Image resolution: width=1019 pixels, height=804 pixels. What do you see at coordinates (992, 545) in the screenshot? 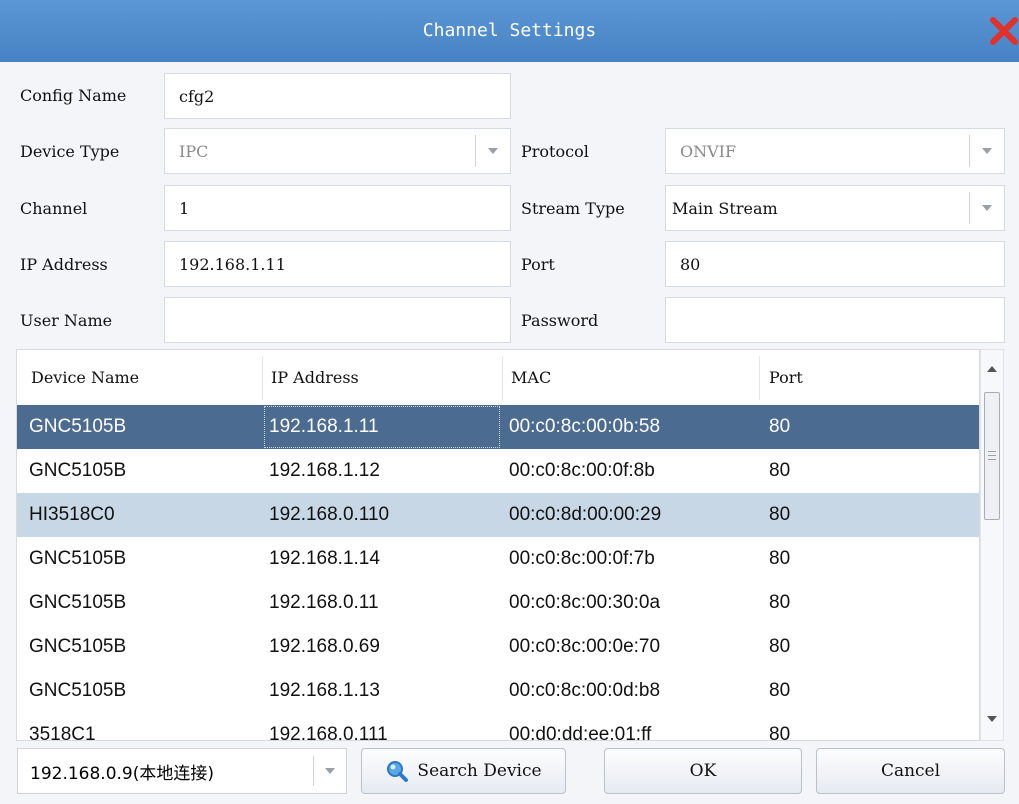
I see `table-scrollbar` at bounding box center [992, 545].